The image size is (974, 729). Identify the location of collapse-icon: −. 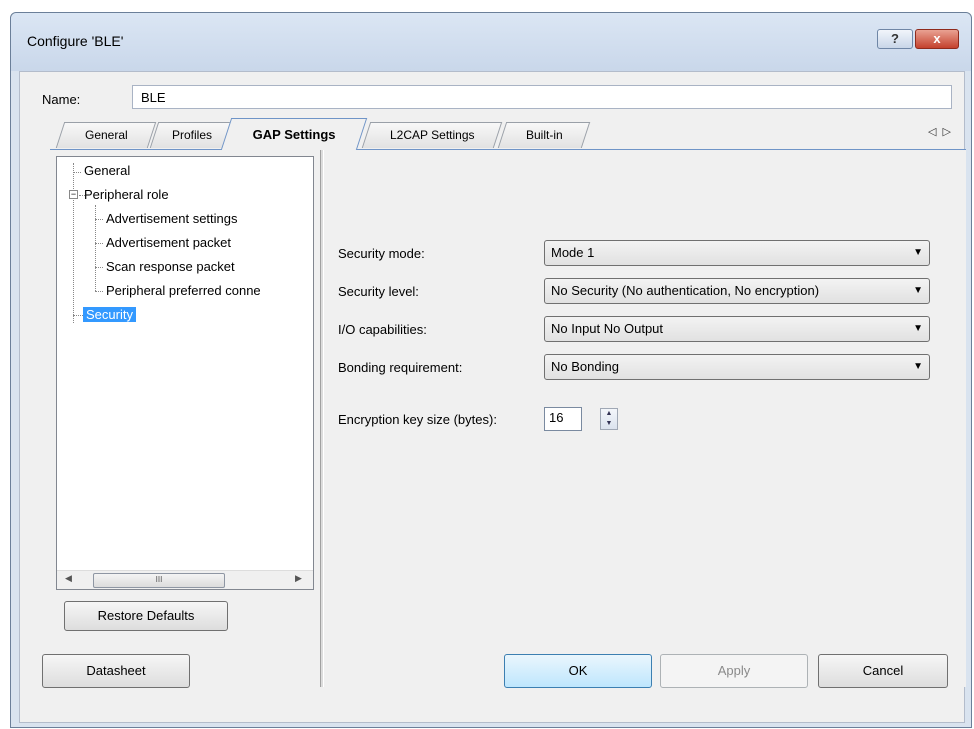
(73, 194).